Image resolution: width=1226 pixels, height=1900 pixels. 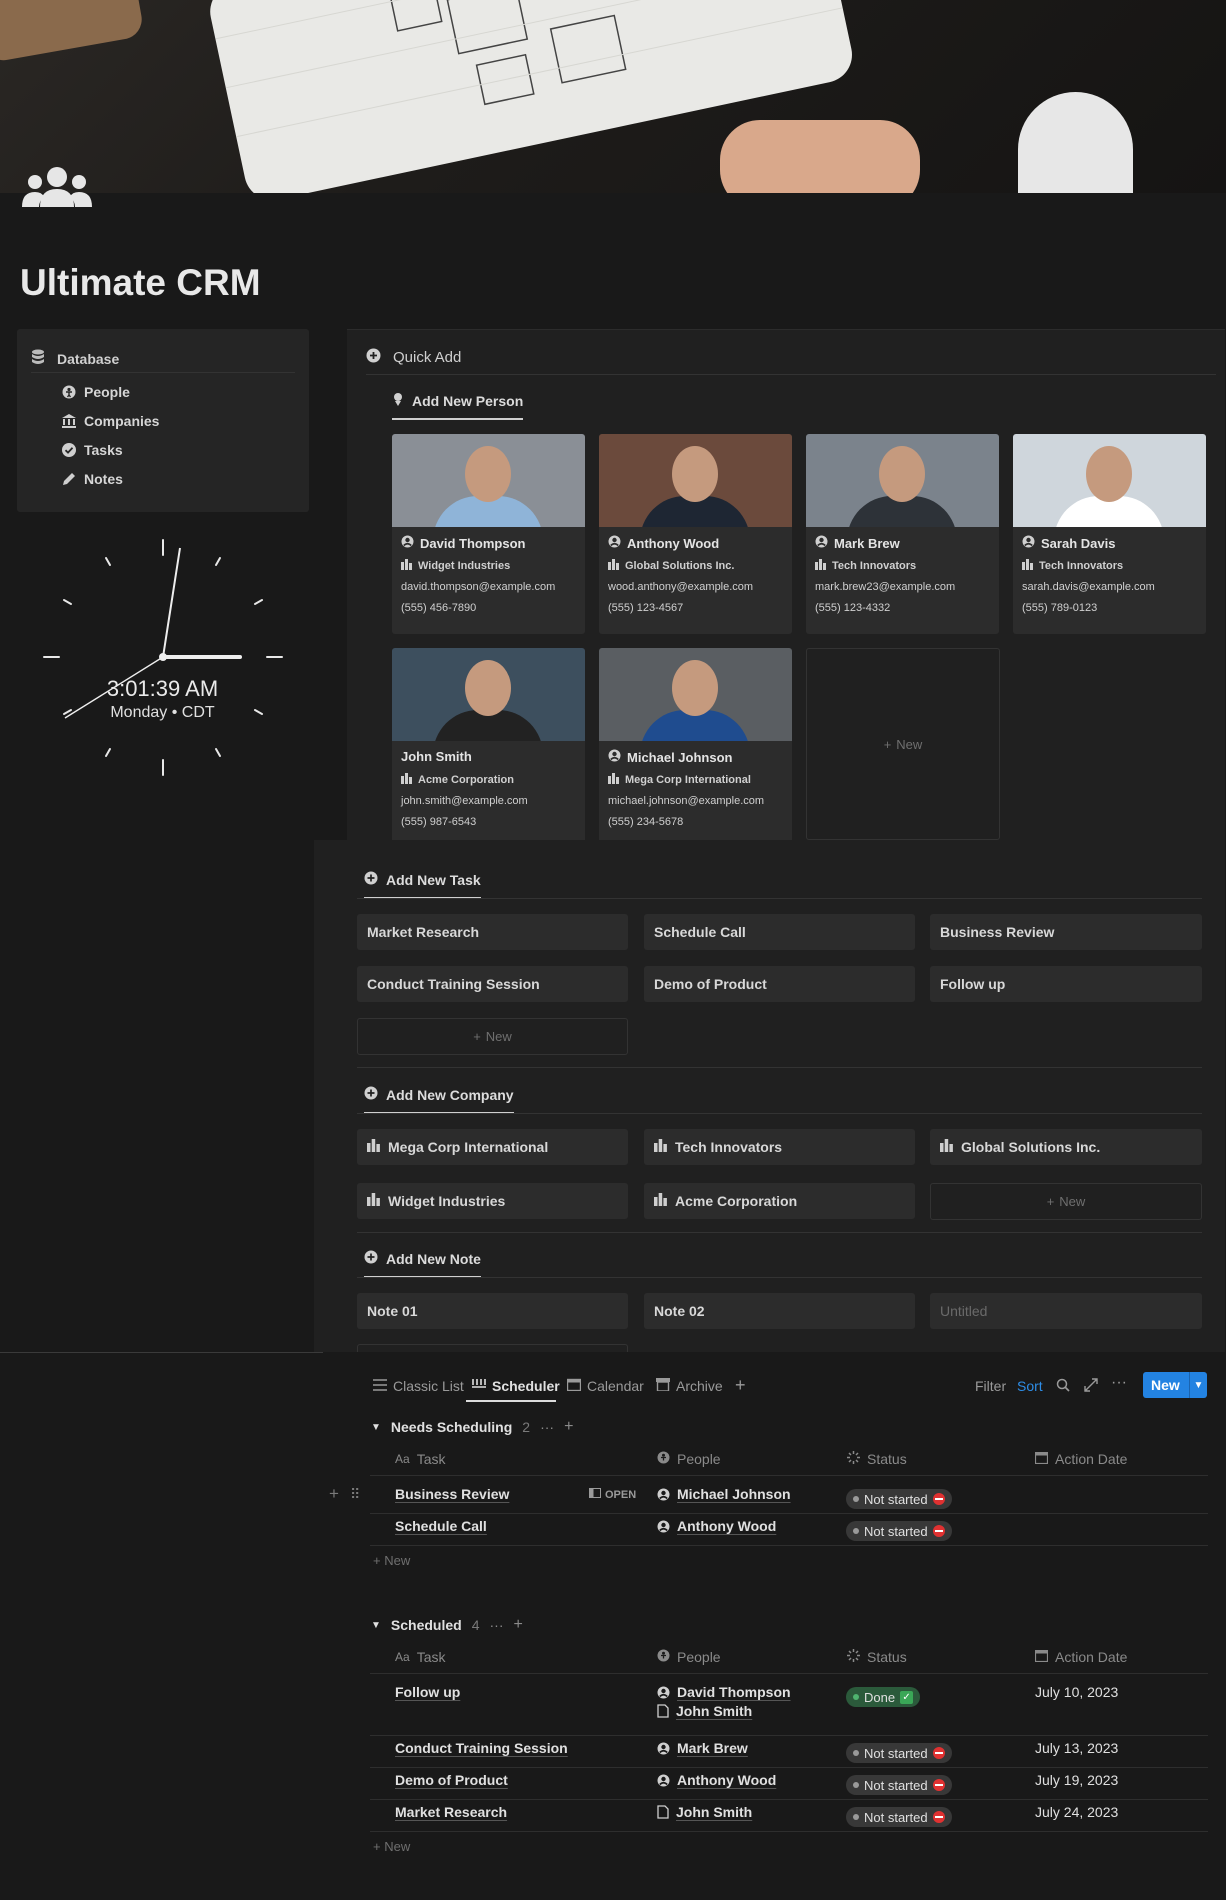 What do you see at coordinates (702, 1748) in the screenshot?
I see `row-person: Mark Brew` at bounding box center [702, 1748].